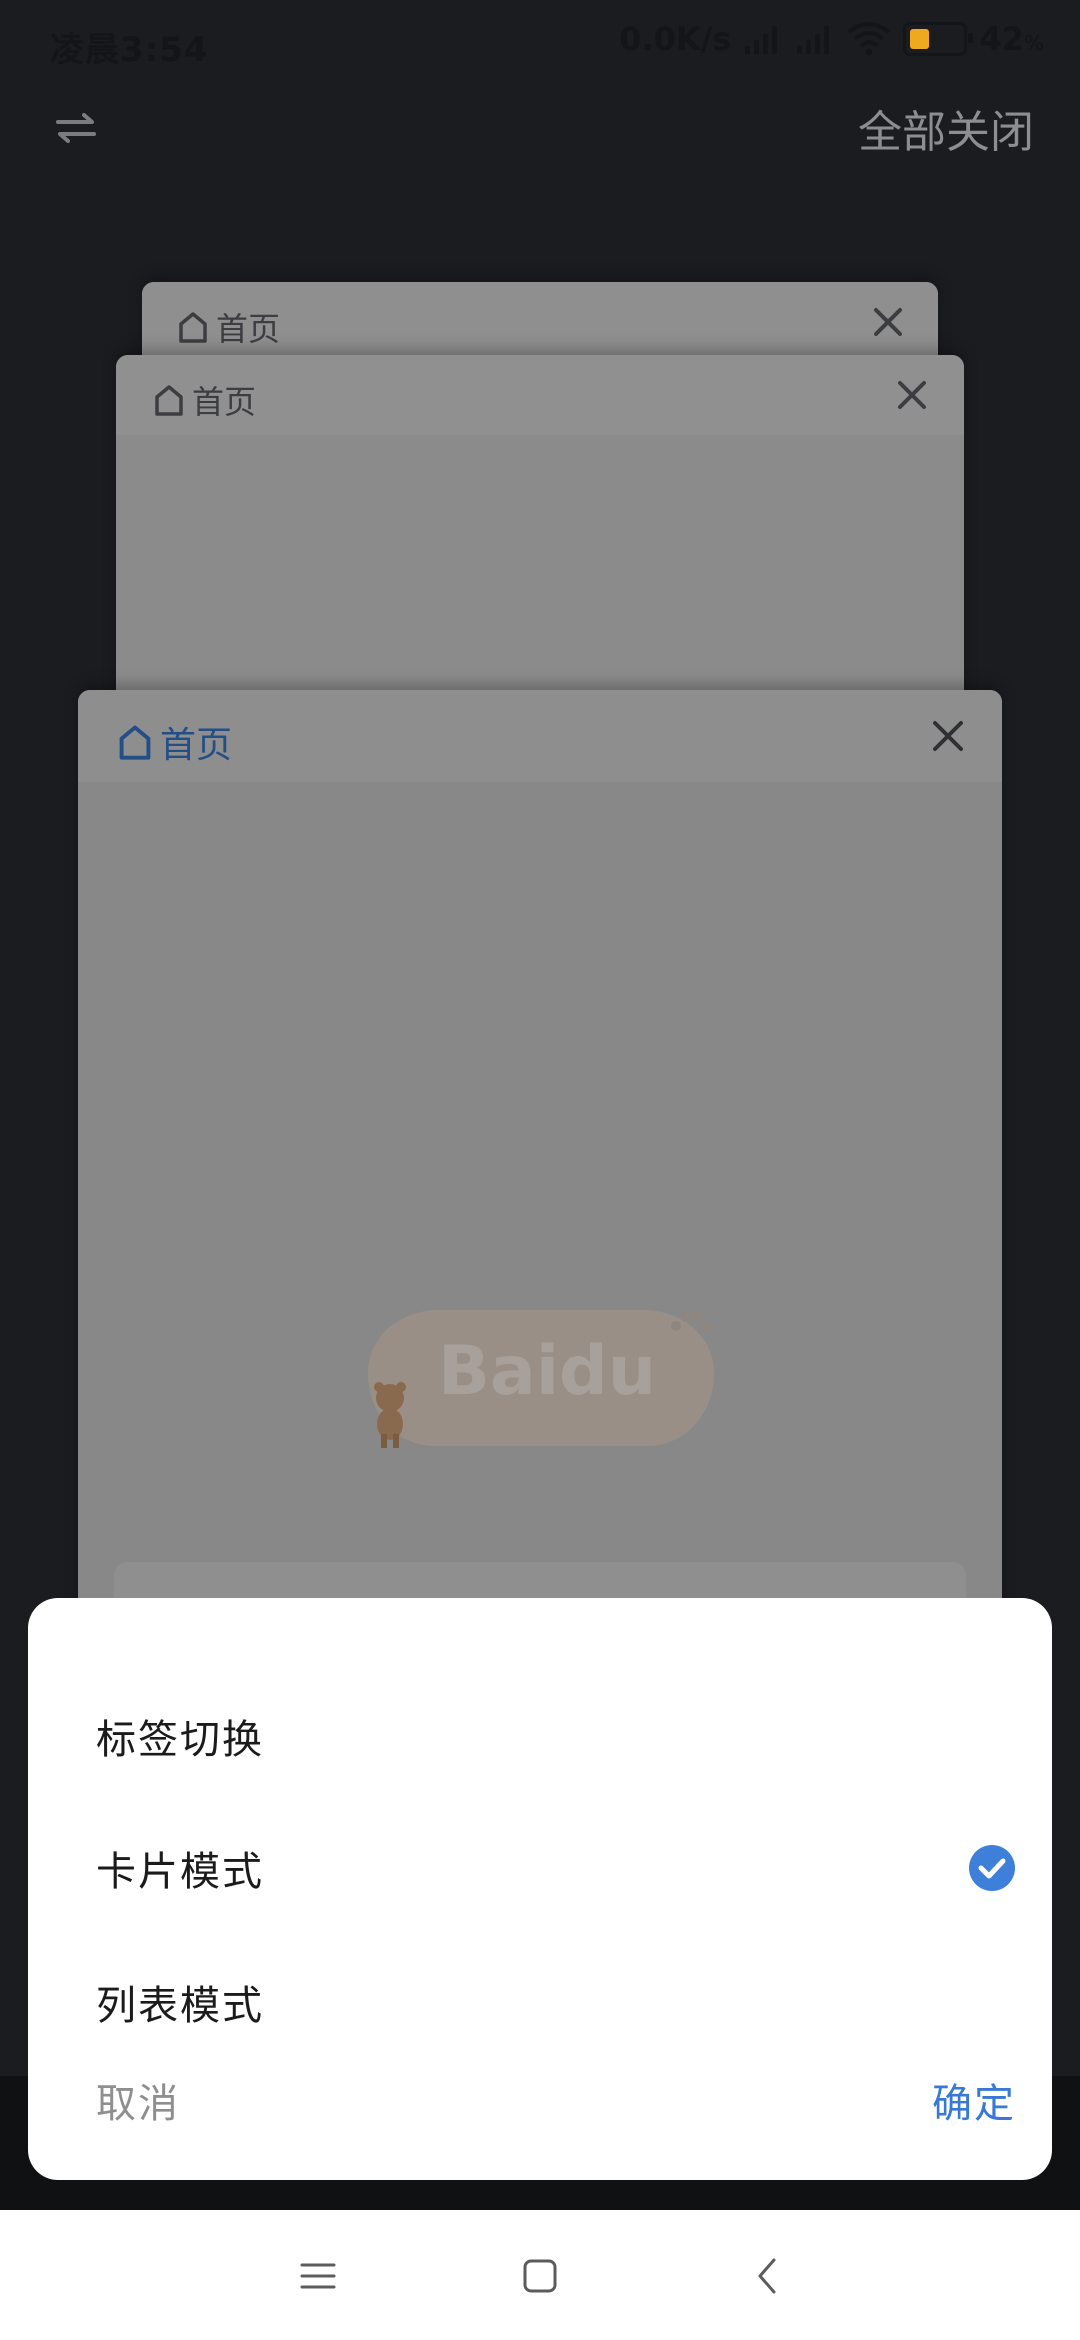  What do you see at coordinates (556, 2100) in the screenshot?
I see `dialog-actions: 取消 确定` at bounding box center [556, 2100].